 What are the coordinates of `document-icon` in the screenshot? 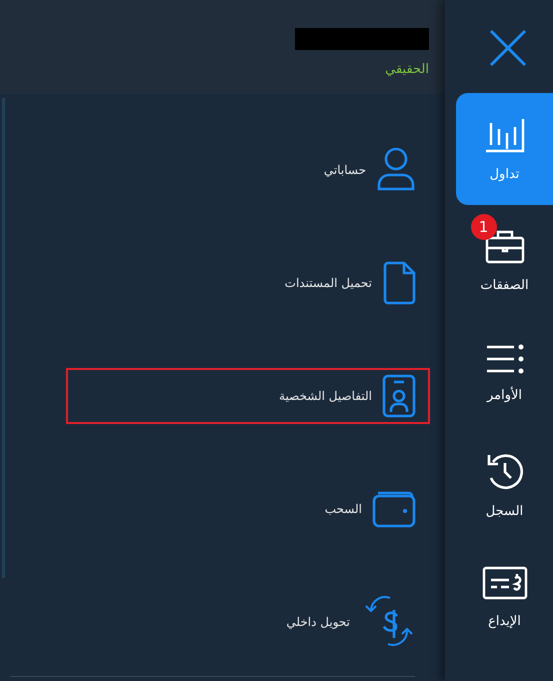 It's located at (399, 283).